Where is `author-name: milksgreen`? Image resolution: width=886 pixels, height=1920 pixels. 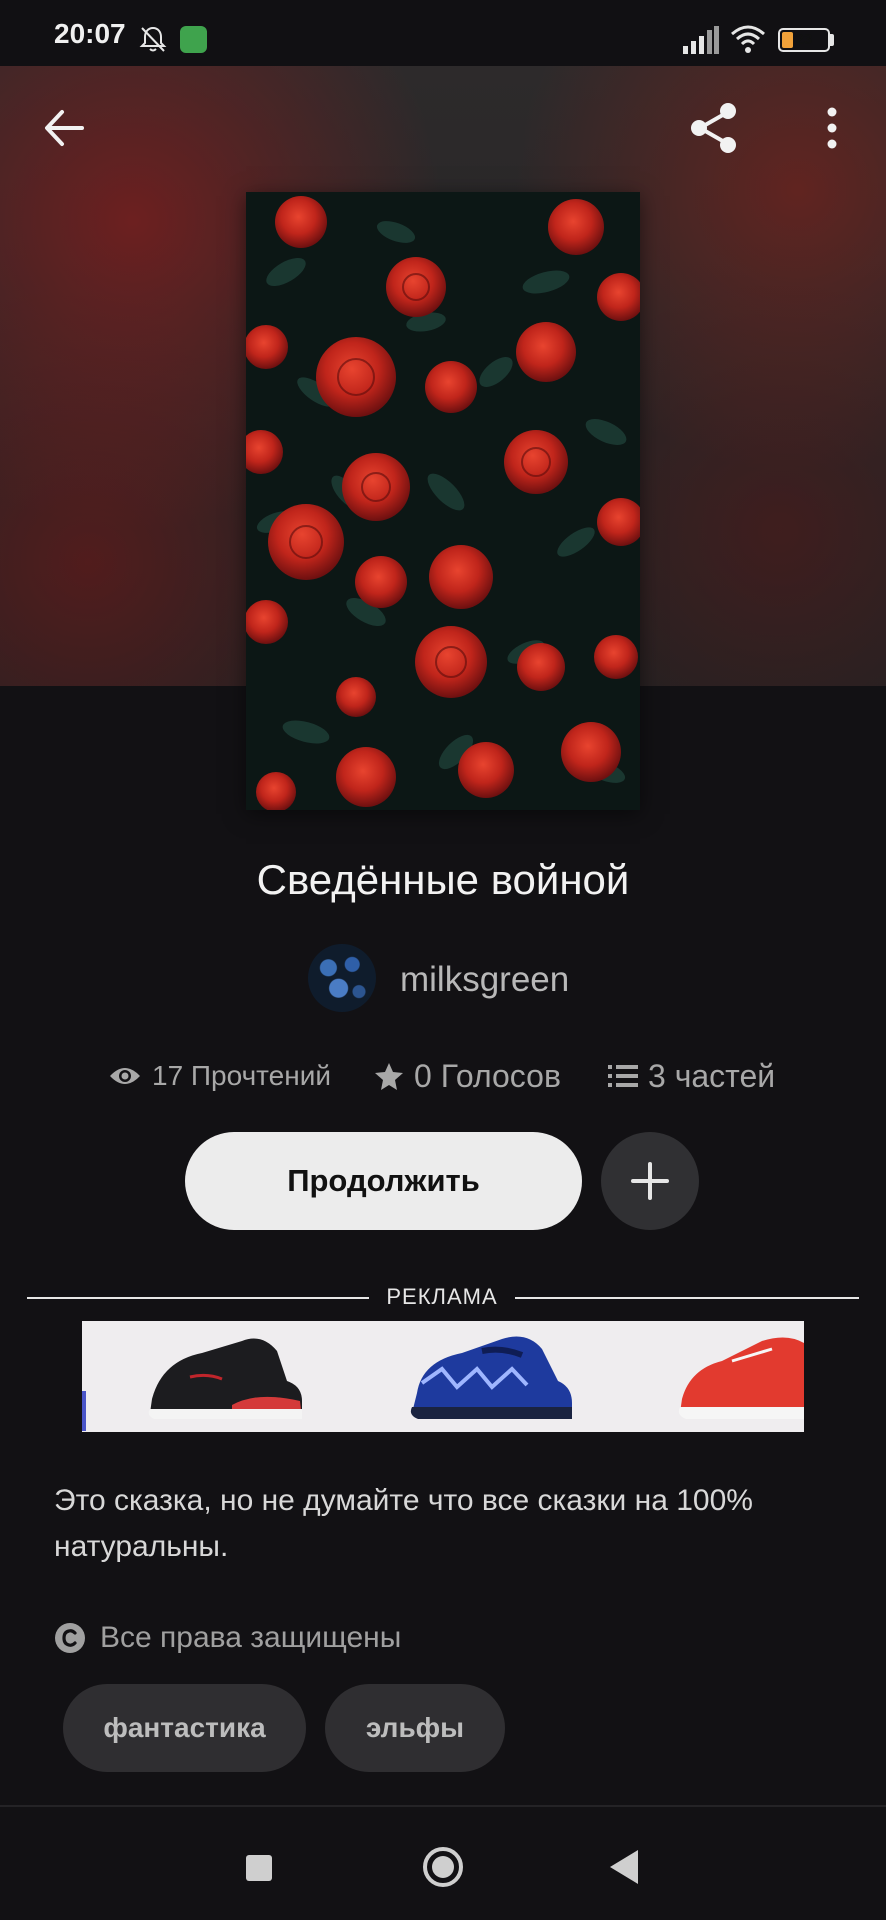 author-name: milksgreen is located at coordinates (484, 980).